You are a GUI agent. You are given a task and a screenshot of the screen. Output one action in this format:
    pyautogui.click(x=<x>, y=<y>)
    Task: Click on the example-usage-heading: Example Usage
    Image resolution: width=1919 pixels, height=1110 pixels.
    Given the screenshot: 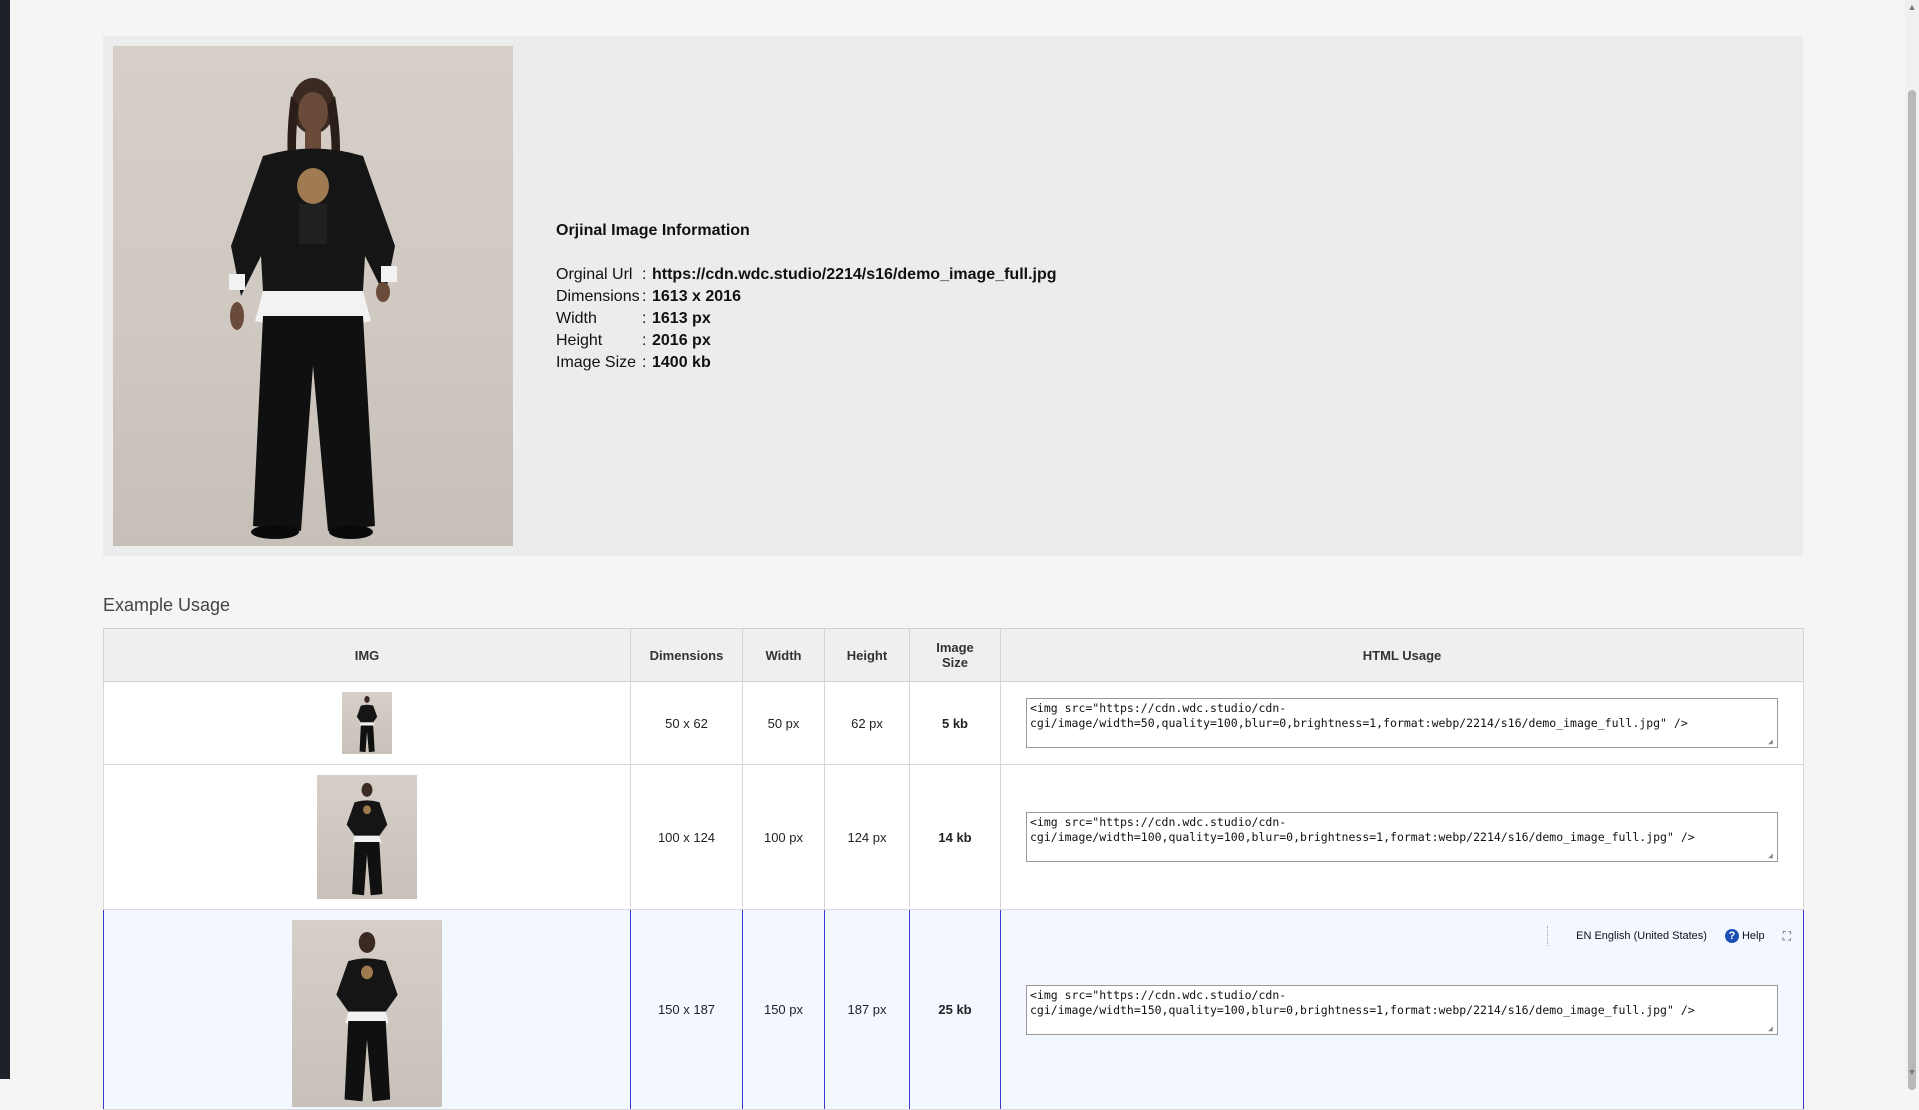 What is the action you would take?
    pyautogui.click(x=167, y=605)
    